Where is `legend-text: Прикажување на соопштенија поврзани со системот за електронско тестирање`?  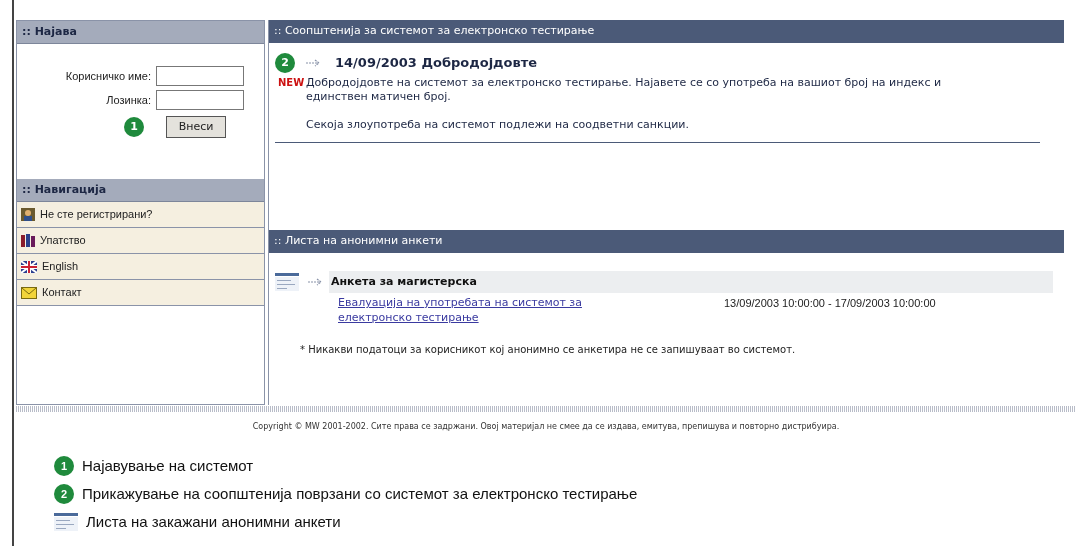
legend-text: Прикажување на соопштенија поврзани со системот за електронско тестирање is located at coordinates (360, 493).